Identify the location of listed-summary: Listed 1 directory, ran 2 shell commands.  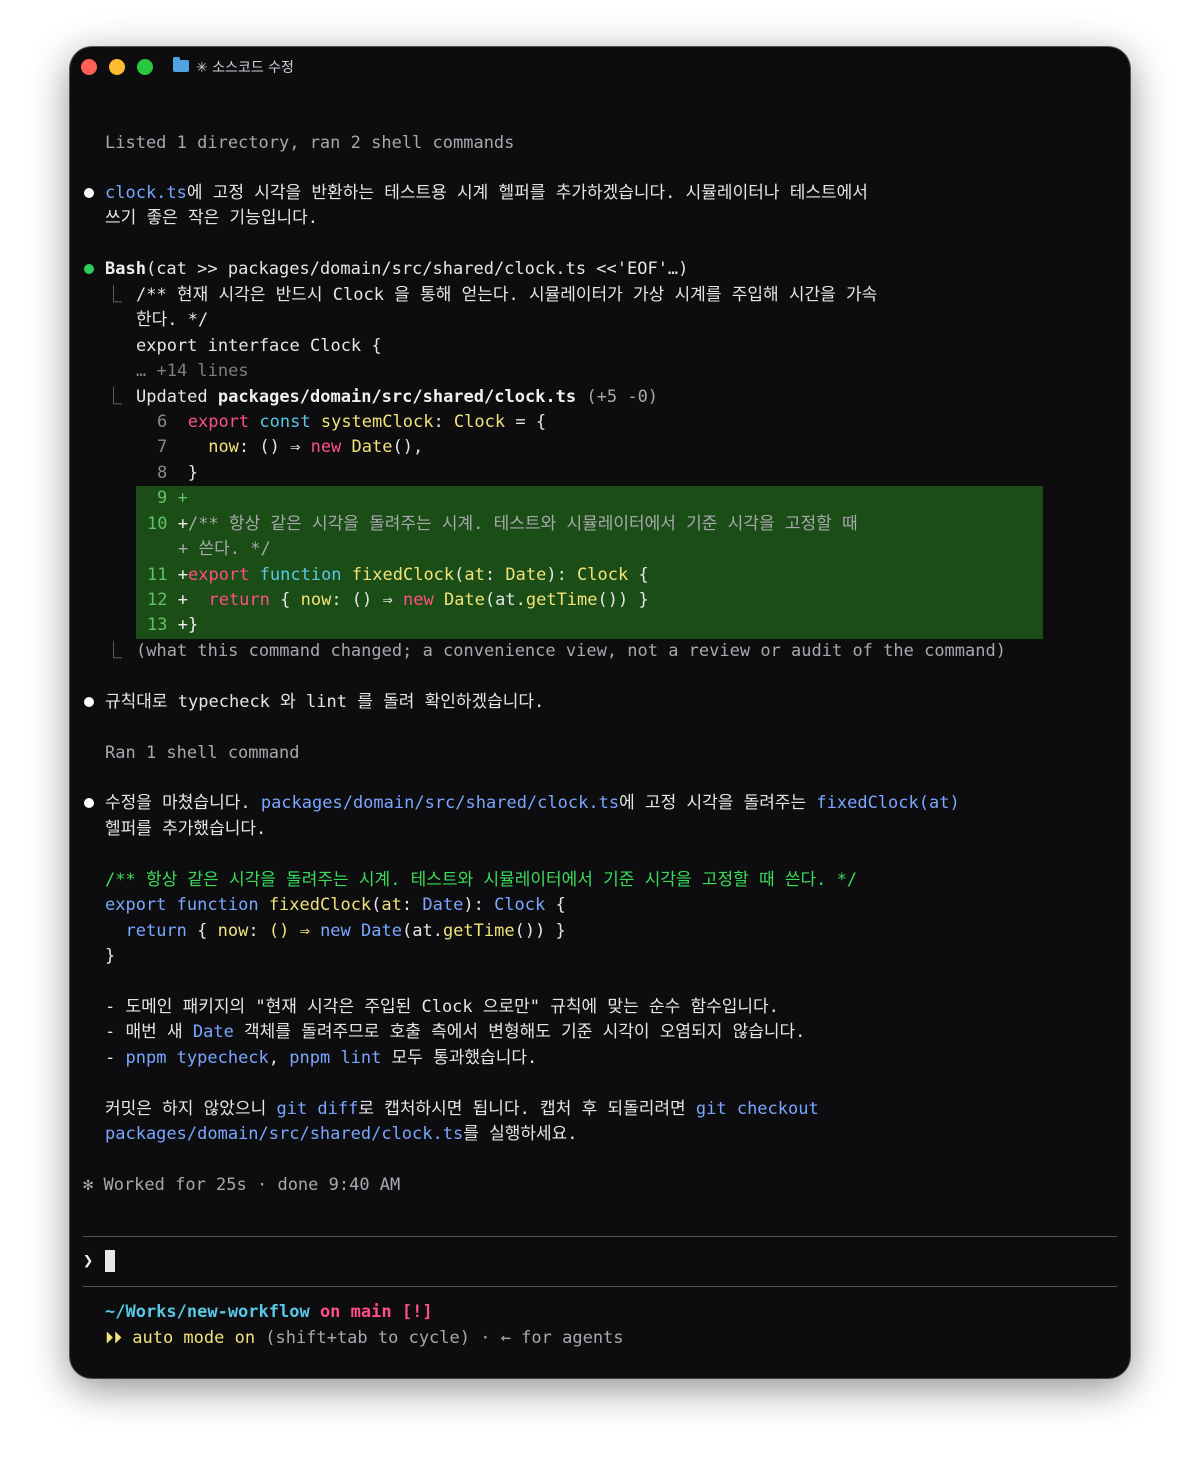
(310, 143).